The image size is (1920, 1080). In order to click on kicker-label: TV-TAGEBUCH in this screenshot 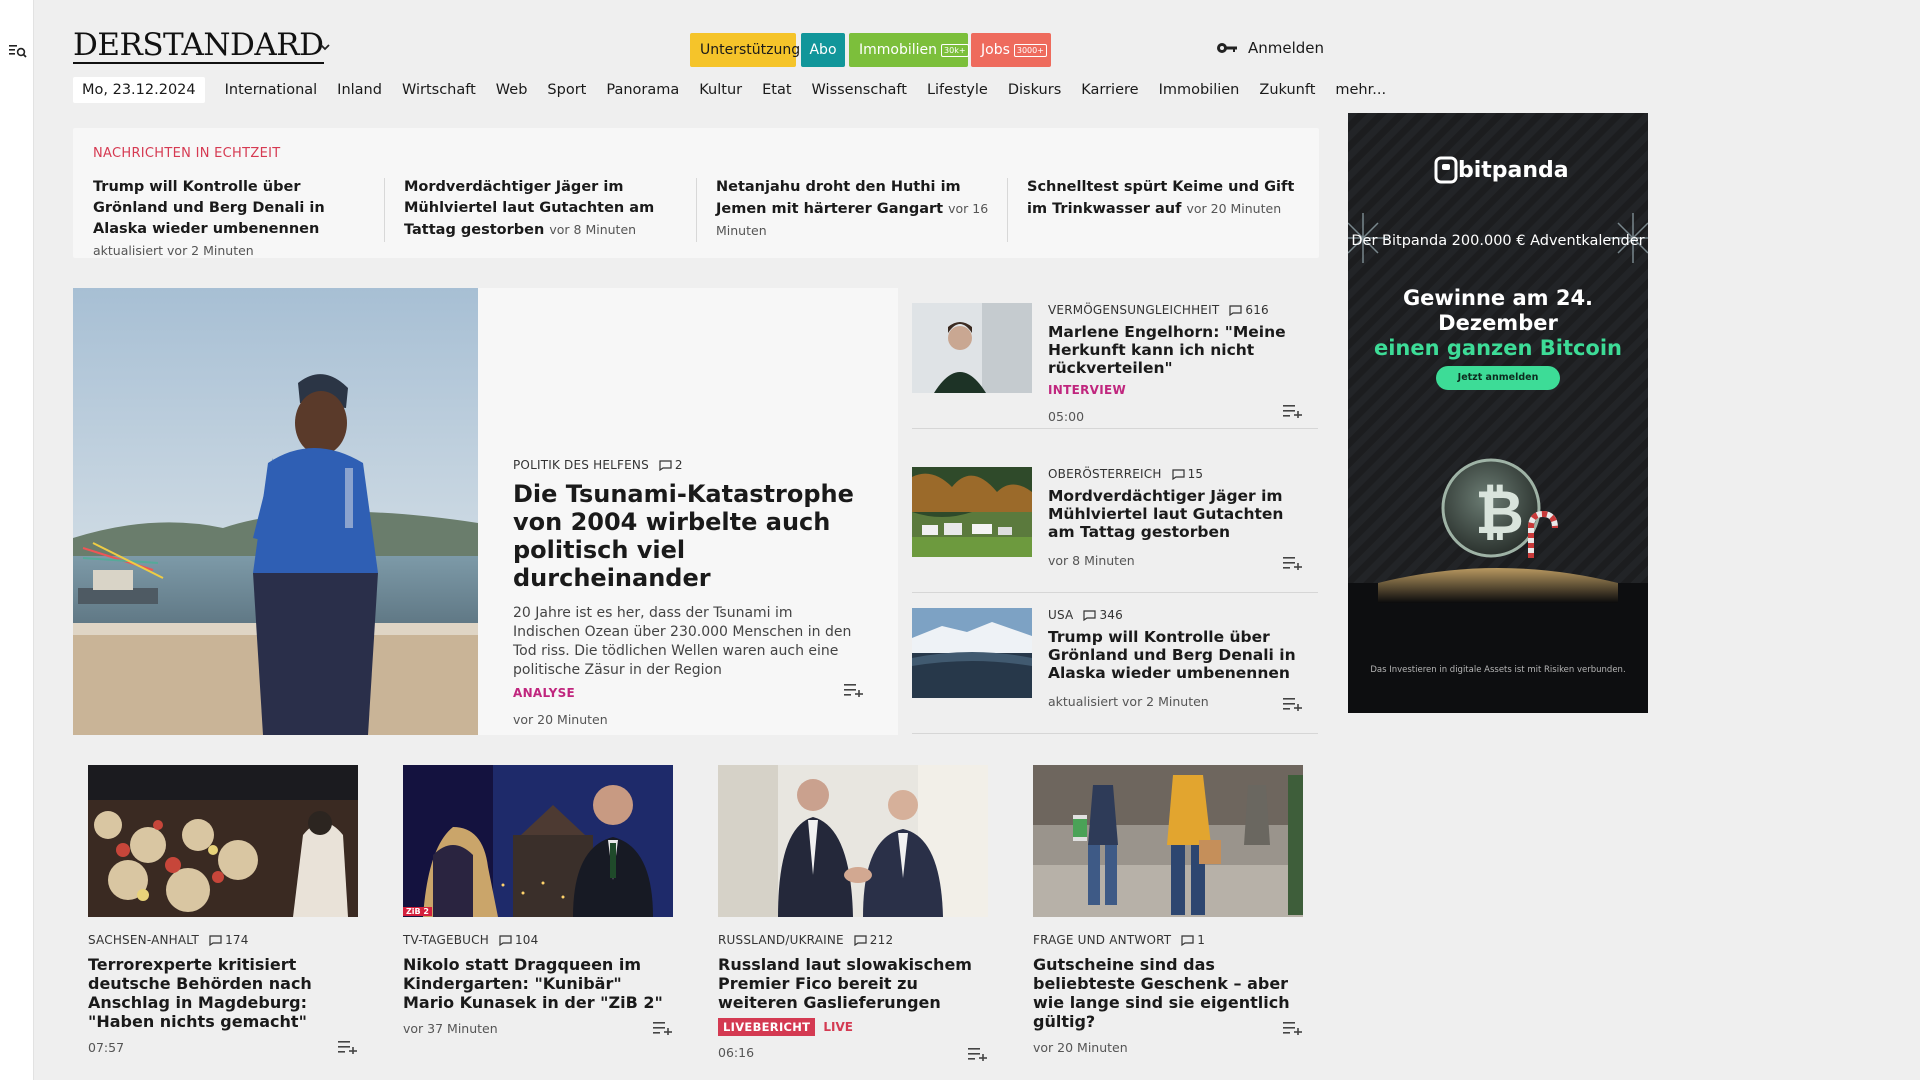, I will do `click(446, 940)`.